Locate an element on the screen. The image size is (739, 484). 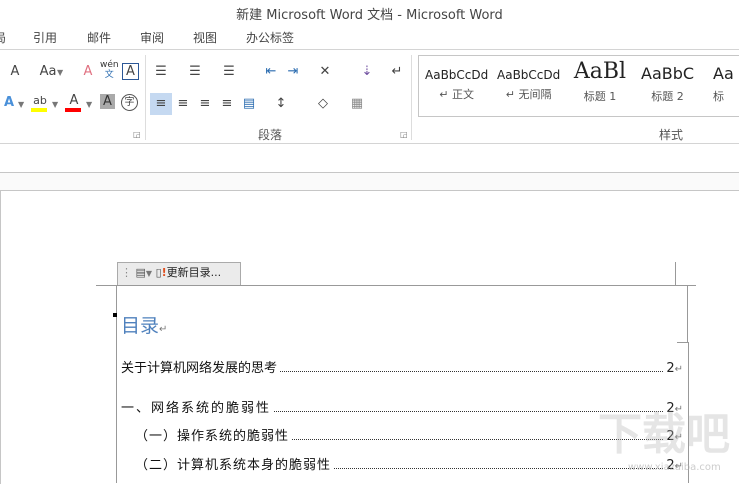
font-dialog-launcher-icon: ◲ is located at coordinates (137, 134).